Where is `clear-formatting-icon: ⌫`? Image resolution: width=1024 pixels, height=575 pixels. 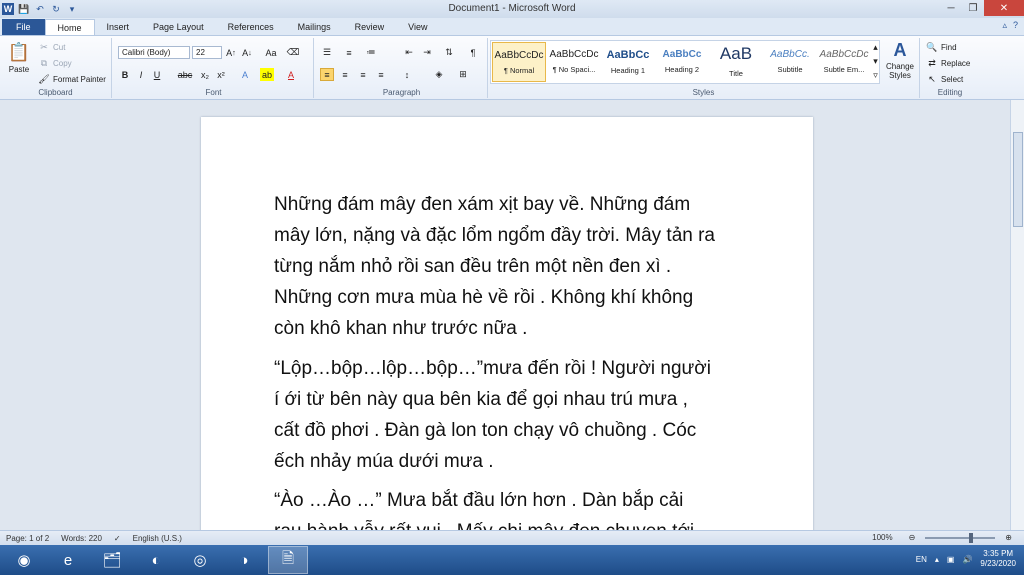
clear-formatting-icon: ⌫ is located at coordinates (293, 52).